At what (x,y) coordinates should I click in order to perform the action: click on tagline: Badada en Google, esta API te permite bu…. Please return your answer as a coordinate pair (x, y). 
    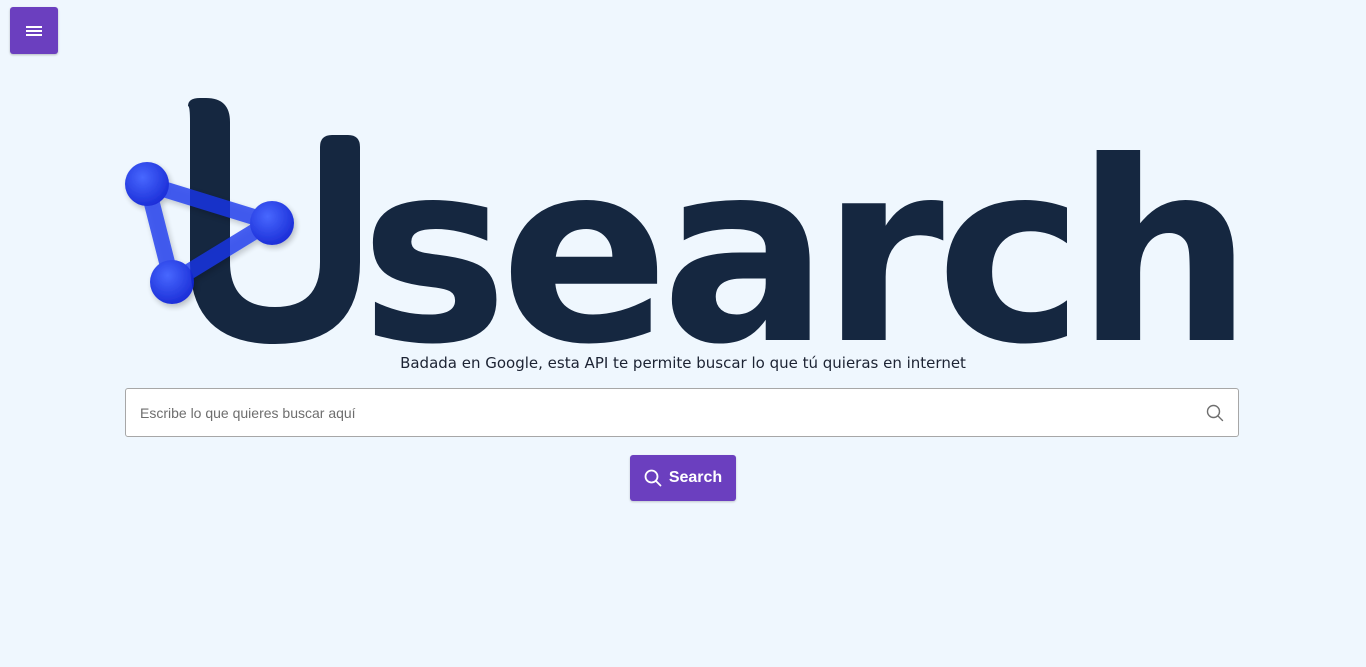
    Looking at the image, I should click on (683, 363).